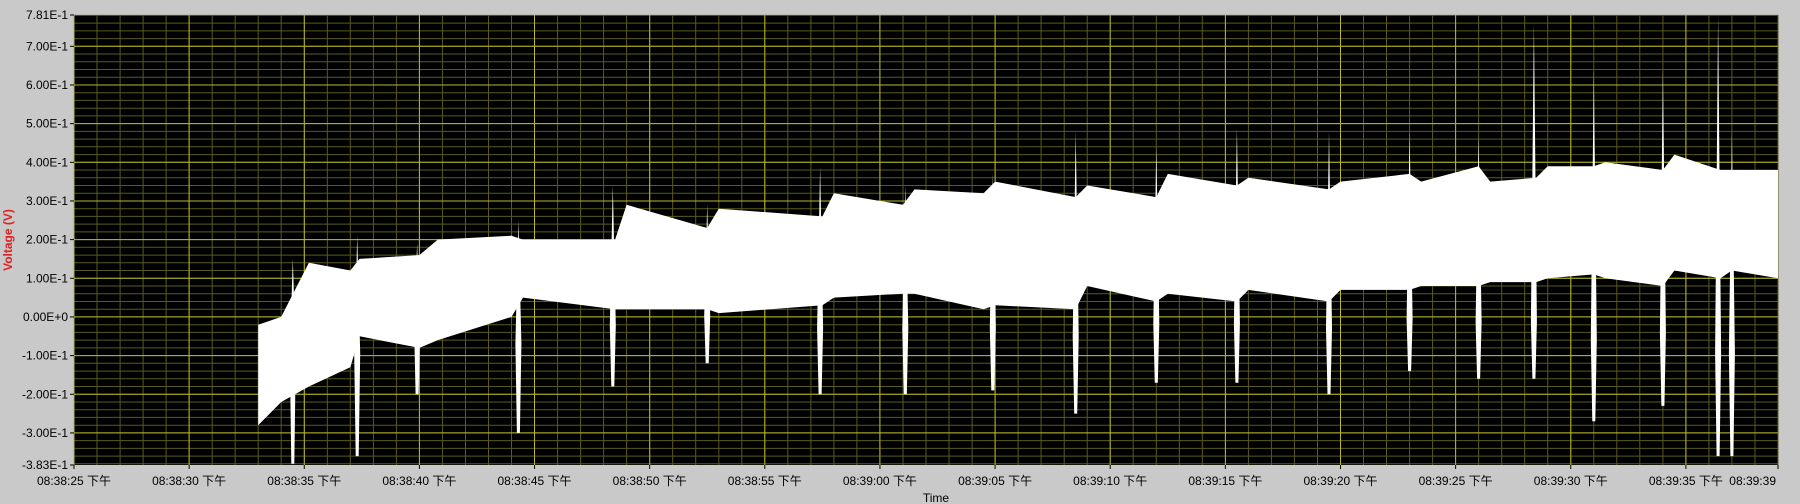  What do you see at coordinates (880, 481) in the screenshot?
I see `x-tick-label: 08:39:00 下午` at bounding box center [880, 481].